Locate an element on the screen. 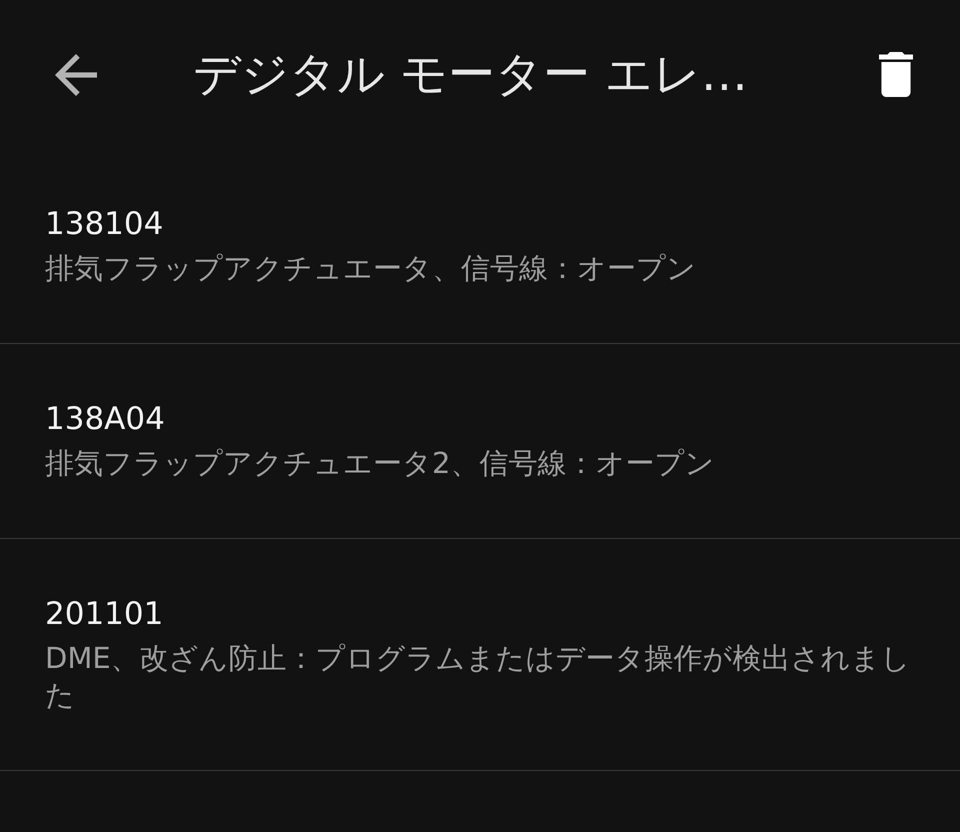  fault-description: 排気フラップアクチュエータ、信号線：オープン is located at coordinates (371, 268).